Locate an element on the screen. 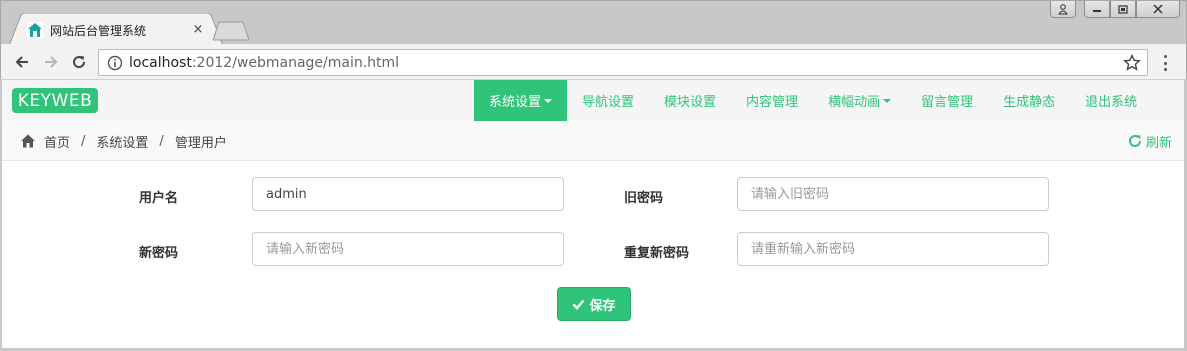 The width and height of the screenshot is (1187, 351). menu-item-content-management: 内容管理 is located at coordinates (772, 100).